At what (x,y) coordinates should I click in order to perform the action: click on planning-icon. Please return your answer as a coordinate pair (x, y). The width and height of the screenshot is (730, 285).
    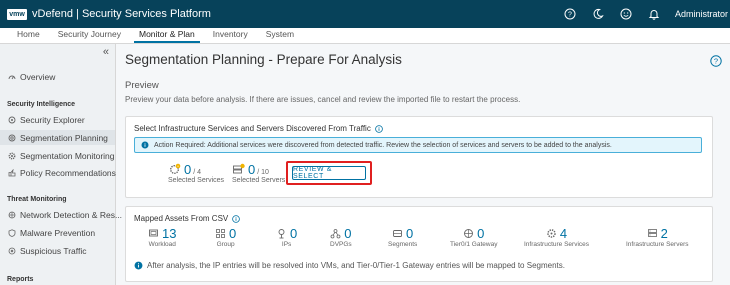
    Looking at the image, I should click on (11, 137).